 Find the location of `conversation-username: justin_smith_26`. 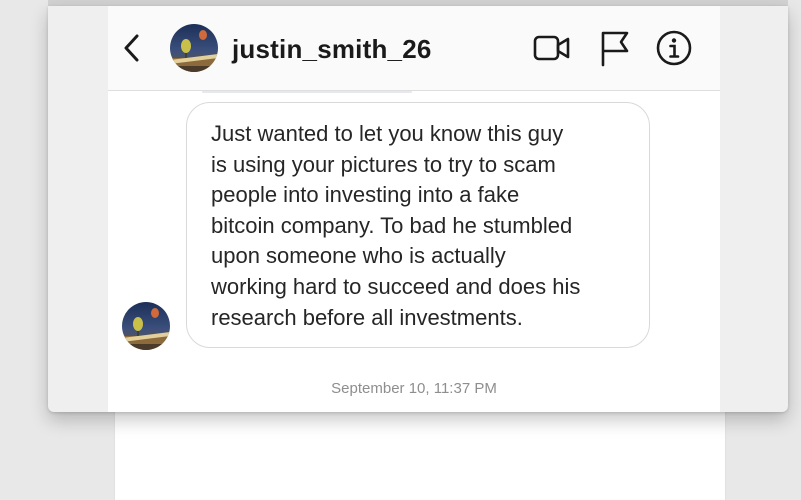

conversation-username: justin_smith_26 is located at coordinates (332, 49).